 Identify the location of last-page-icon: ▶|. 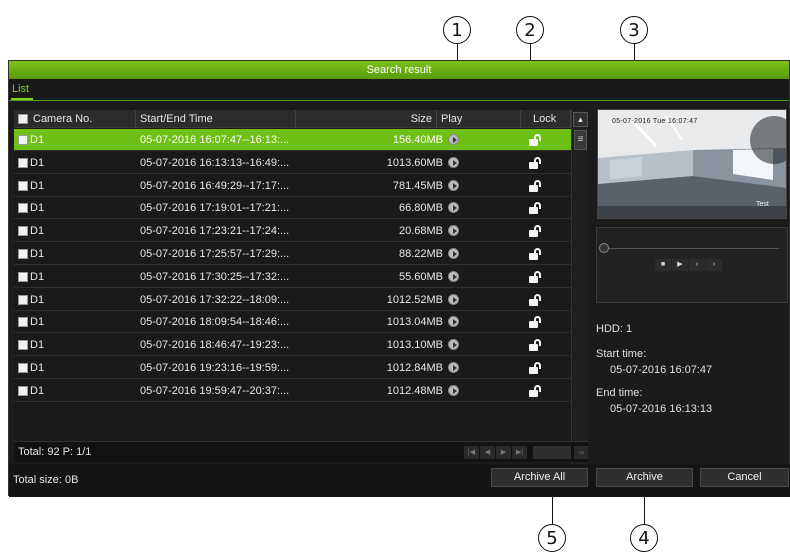
(519, 452).